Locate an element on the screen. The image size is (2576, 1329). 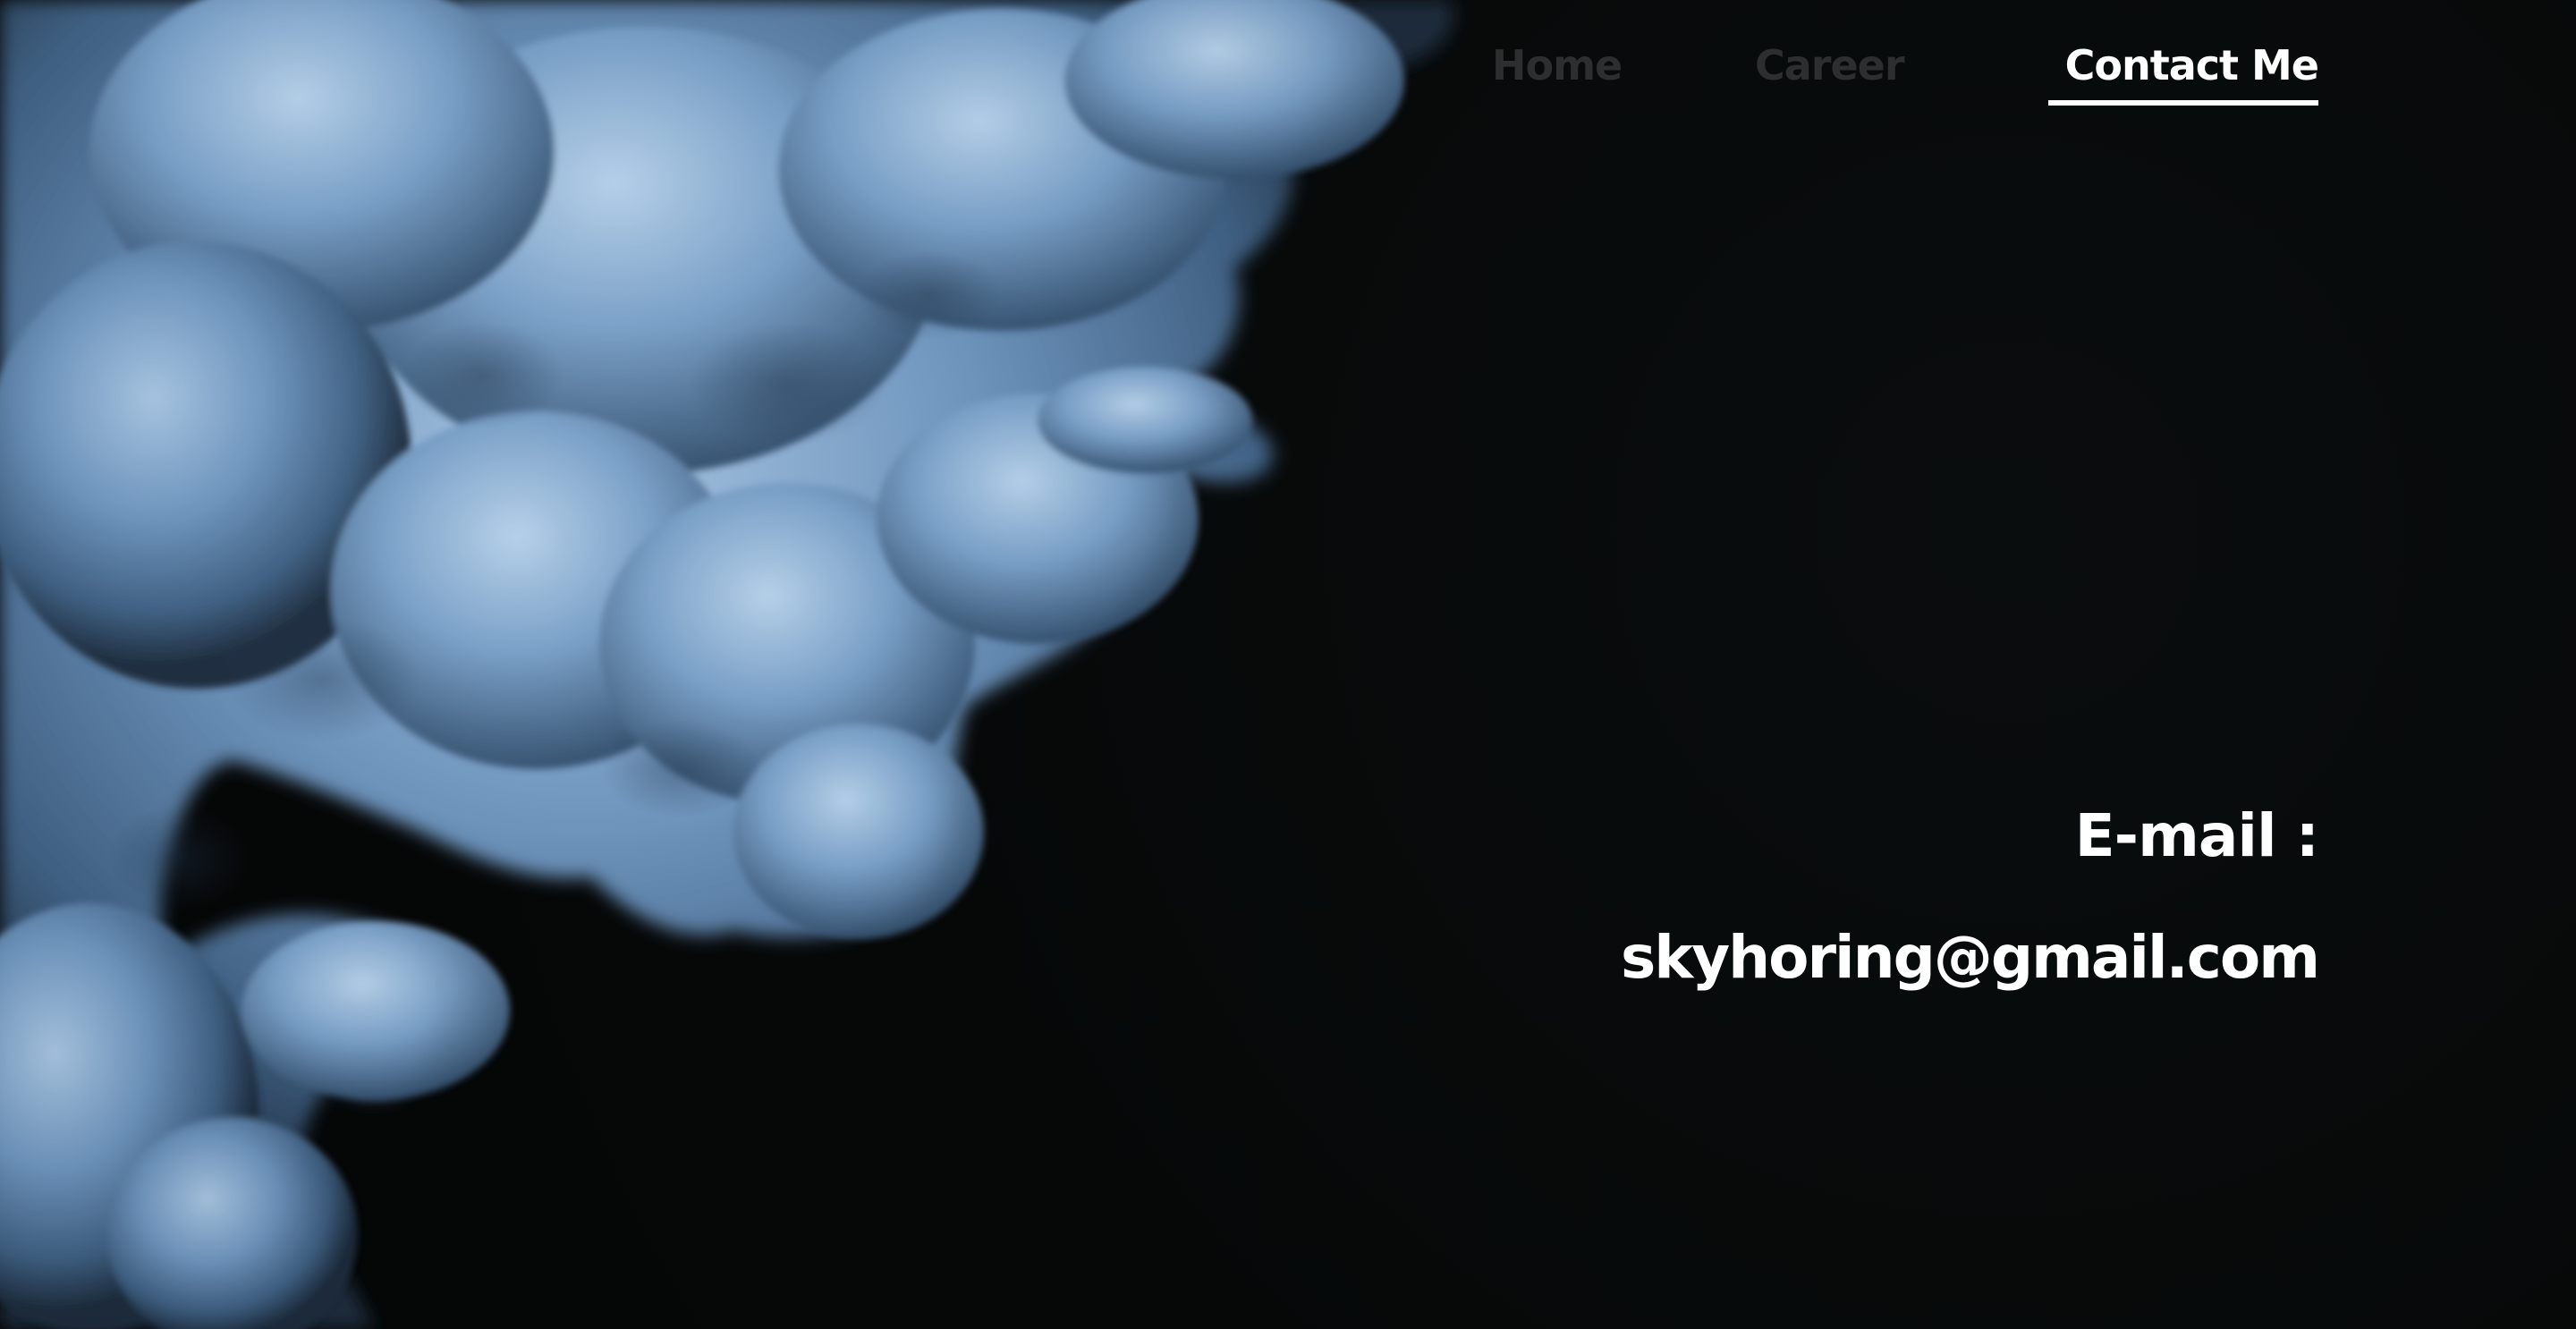
main-nav: Home Career Contact Me is located at coordinates (1902, 73).